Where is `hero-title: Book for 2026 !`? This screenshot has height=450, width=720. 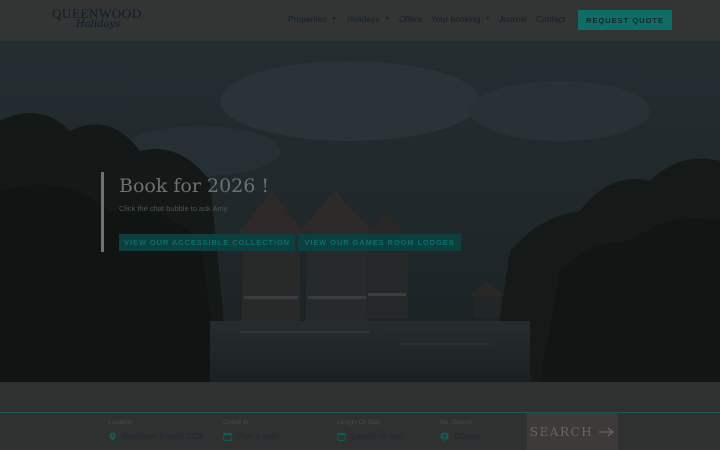
hero-title: Book for 2026 ! is located at coordinates (194, 186).